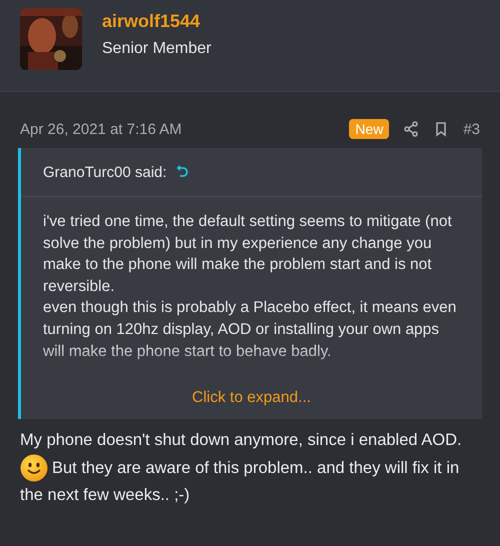 Image resolution: width=500 pixels, height=546 pixels. I want to click on user-title: Senior Member, so click(157, 49).